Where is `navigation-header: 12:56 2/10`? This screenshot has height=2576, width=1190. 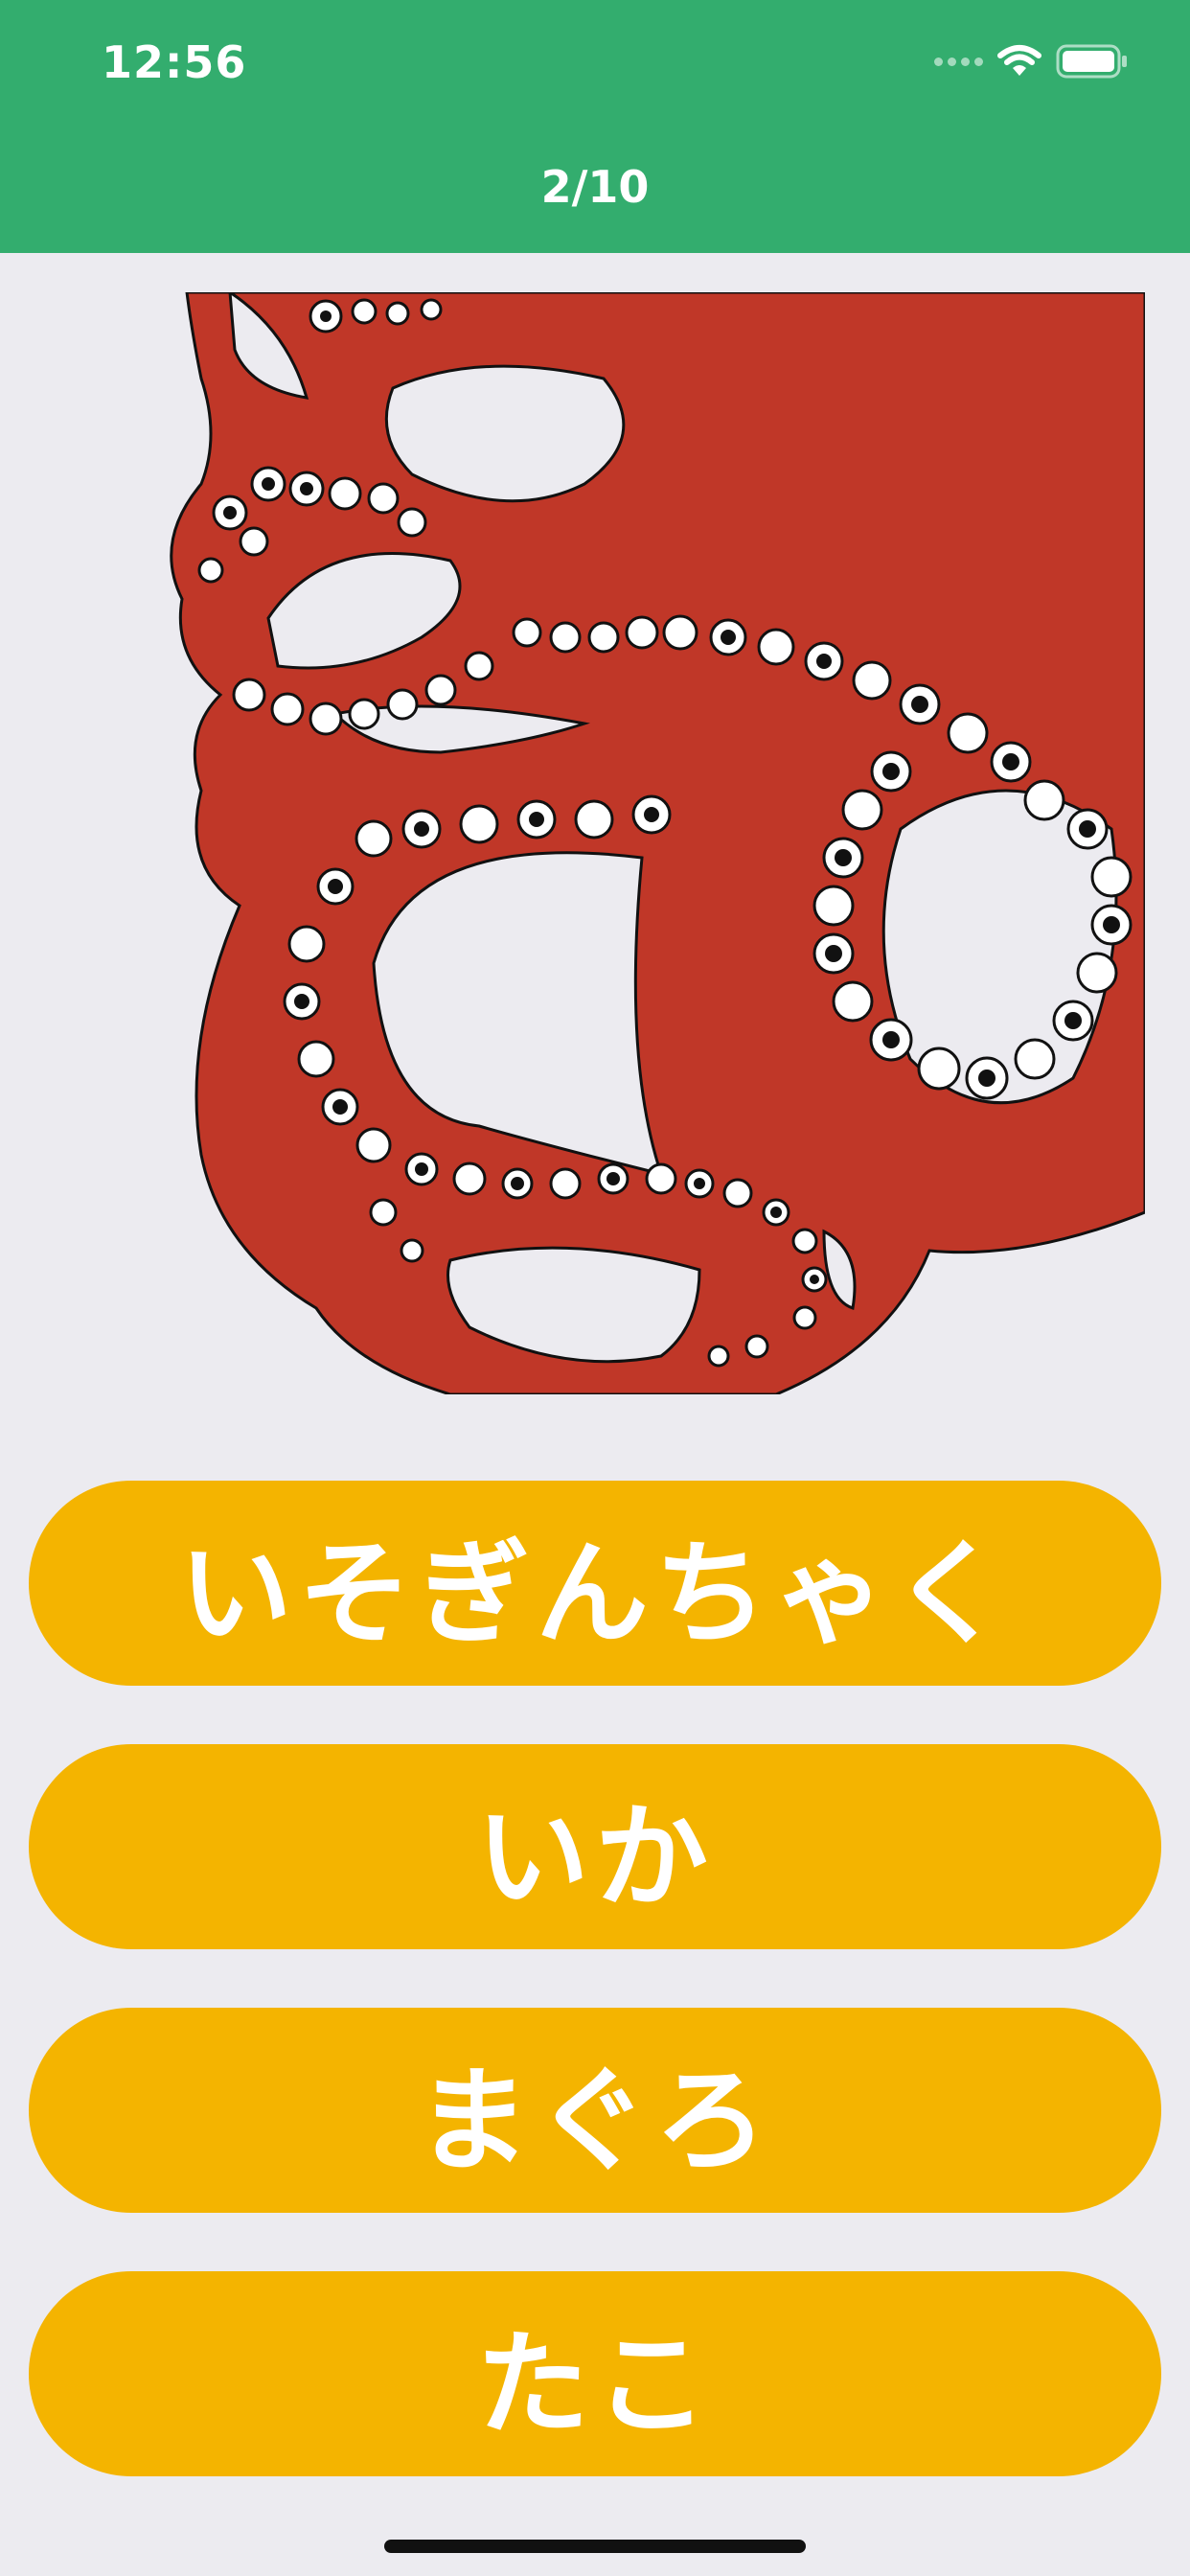 navigation-header: 12:56 2/10 is located at coordinates (595, 126).